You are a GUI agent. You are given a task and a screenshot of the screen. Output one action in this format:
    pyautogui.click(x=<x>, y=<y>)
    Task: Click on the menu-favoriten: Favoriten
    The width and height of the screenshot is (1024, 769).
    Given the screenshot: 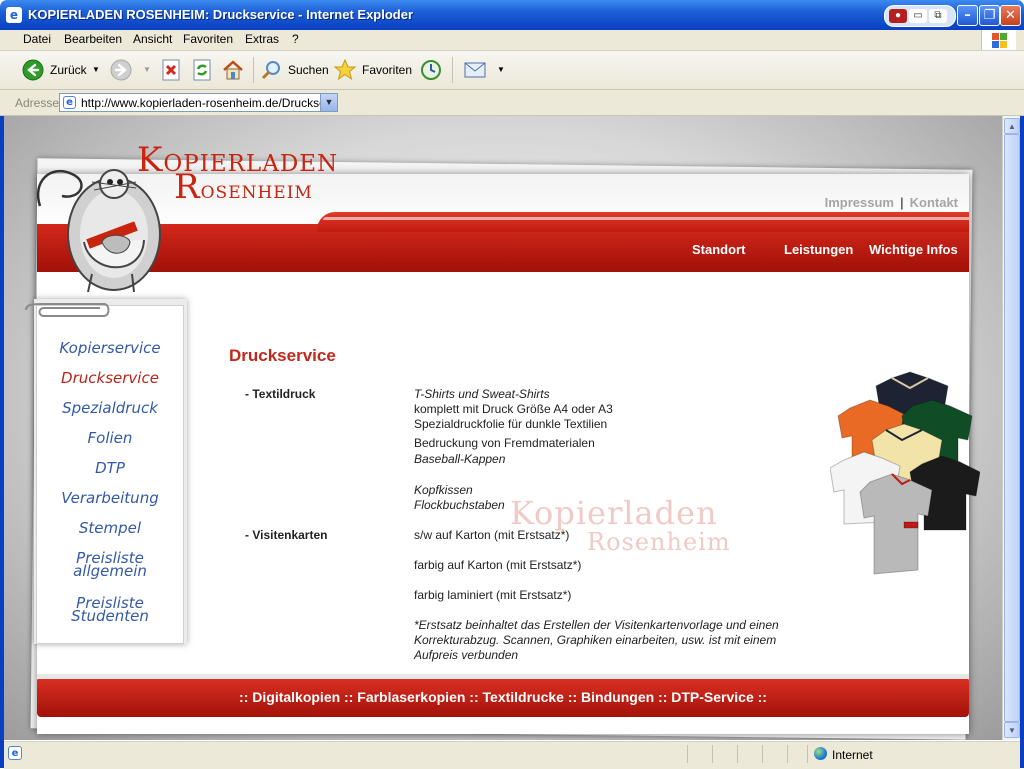 What is the action you would take?
    pyautogui.click(x=208, y=39)
    